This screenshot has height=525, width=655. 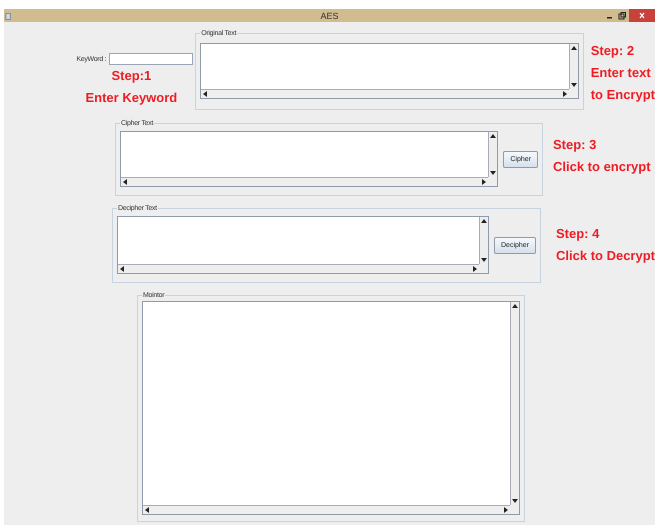 I want to click on step-annotation: to Encrypt, so click(x=622, y=95).